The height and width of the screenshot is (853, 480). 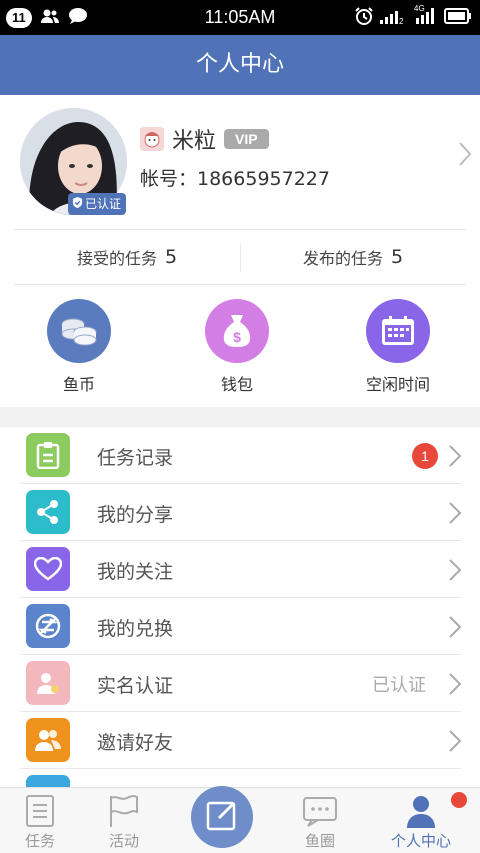 What do you see at coordinates (398, 331) in the screenshot?
I see `calendar-icon` at bounding box center [398, 331].